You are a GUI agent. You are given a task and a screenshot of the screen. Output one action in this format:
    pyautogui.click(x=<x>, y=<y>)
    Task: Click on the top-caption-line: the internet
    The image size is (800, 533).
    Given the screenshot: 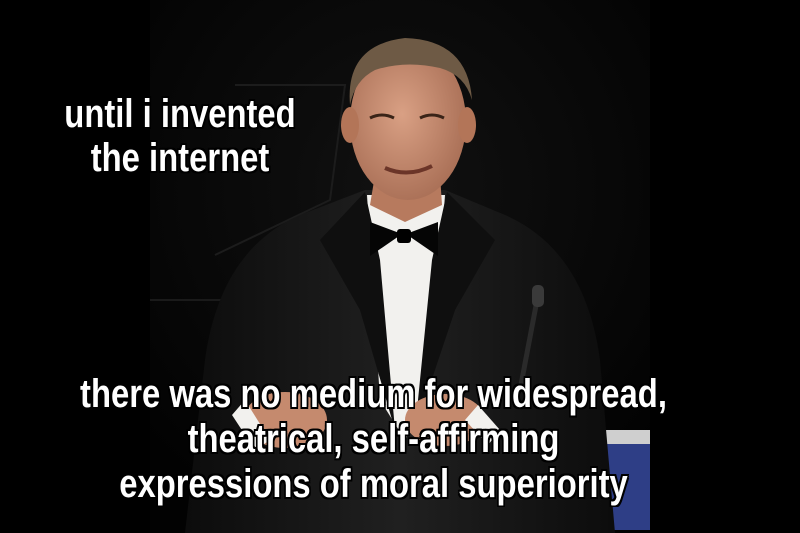 What is the action you would take?
    pyautogui.click(x=180, y=158)
    